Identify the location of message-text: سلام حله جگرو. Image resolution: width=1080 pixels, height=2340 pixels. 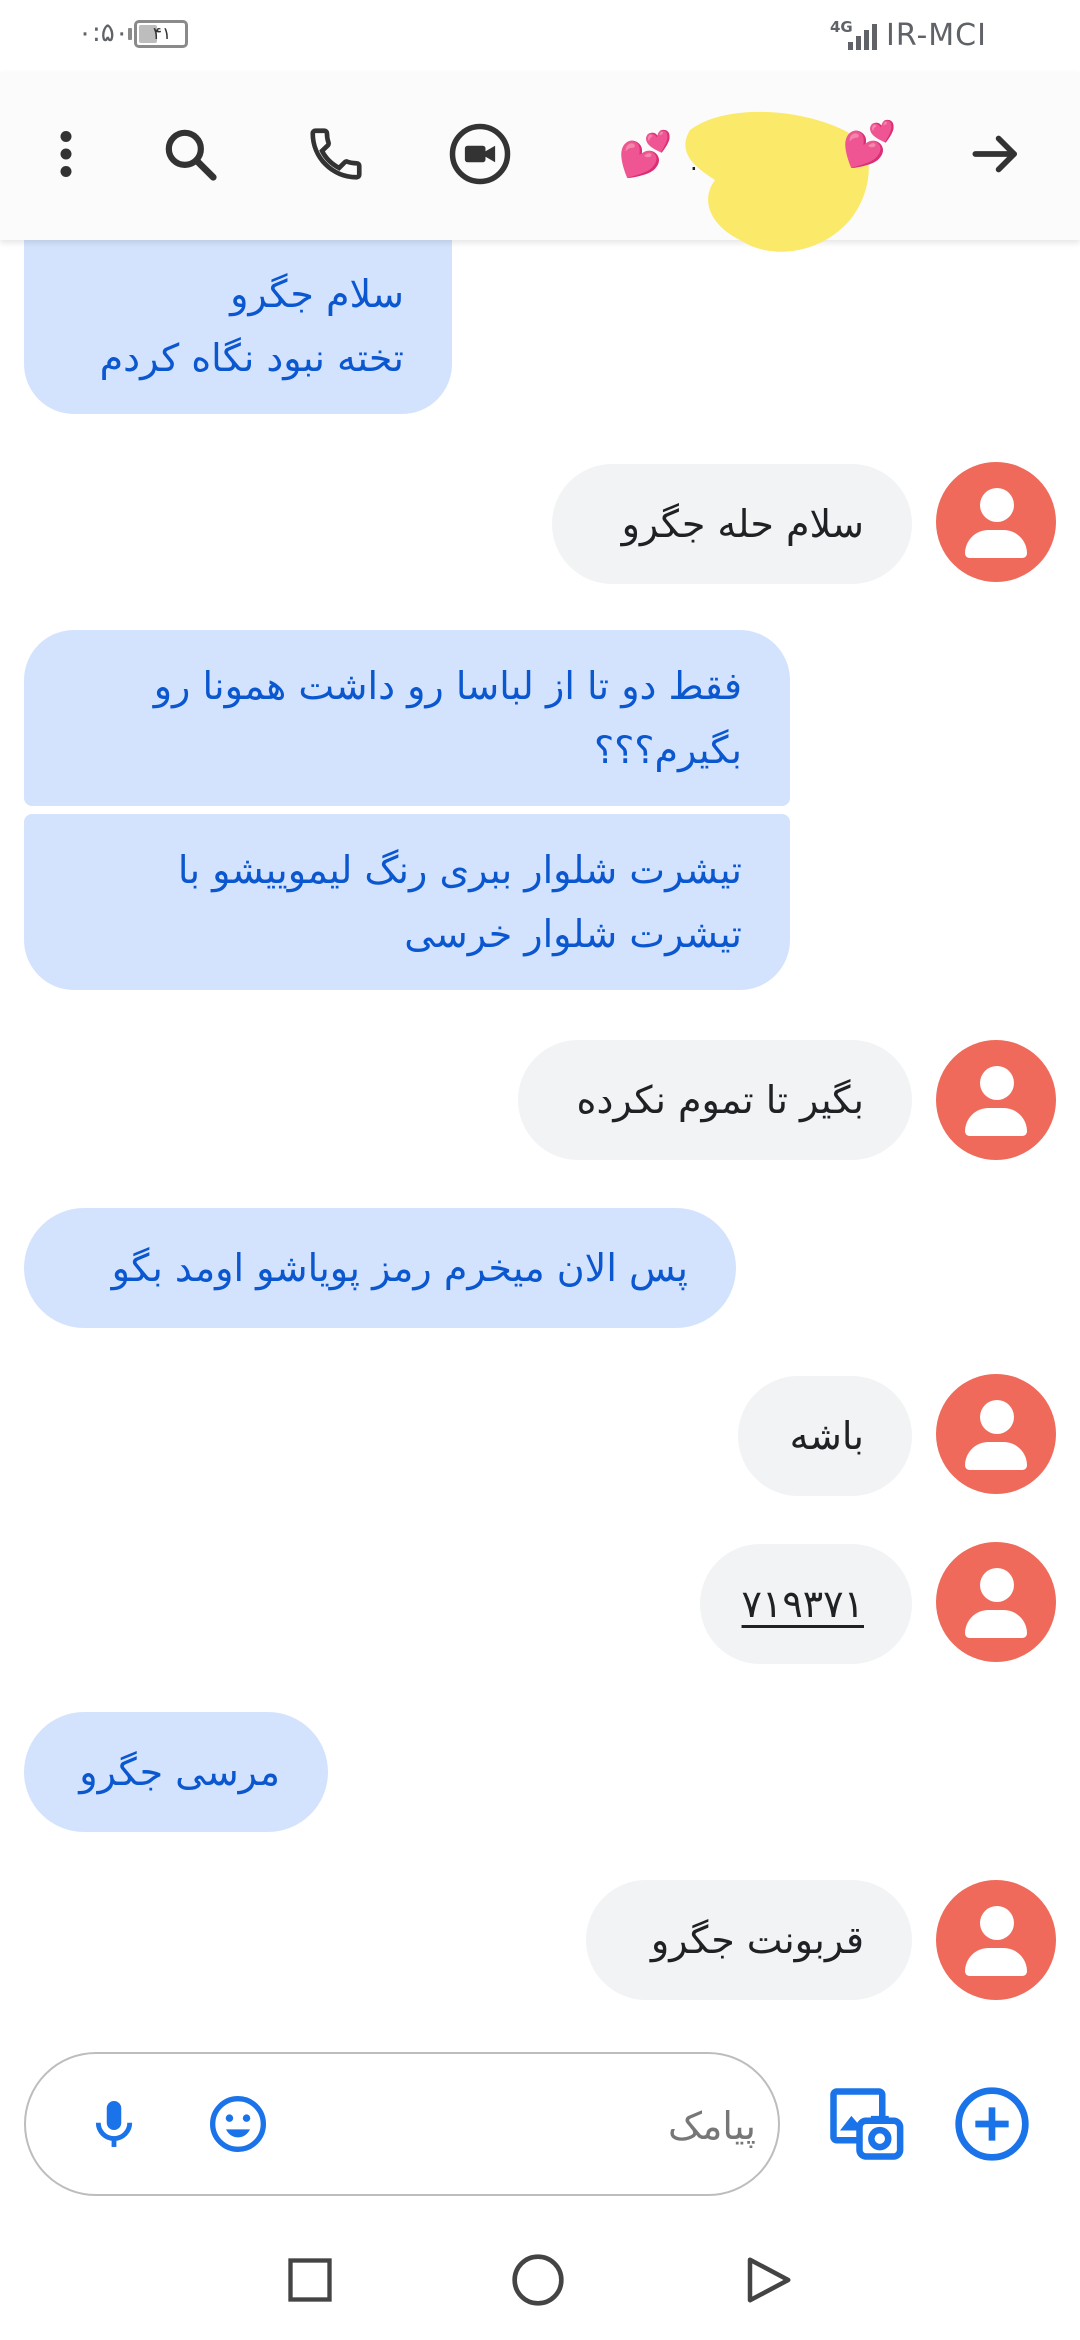
(742, 524).